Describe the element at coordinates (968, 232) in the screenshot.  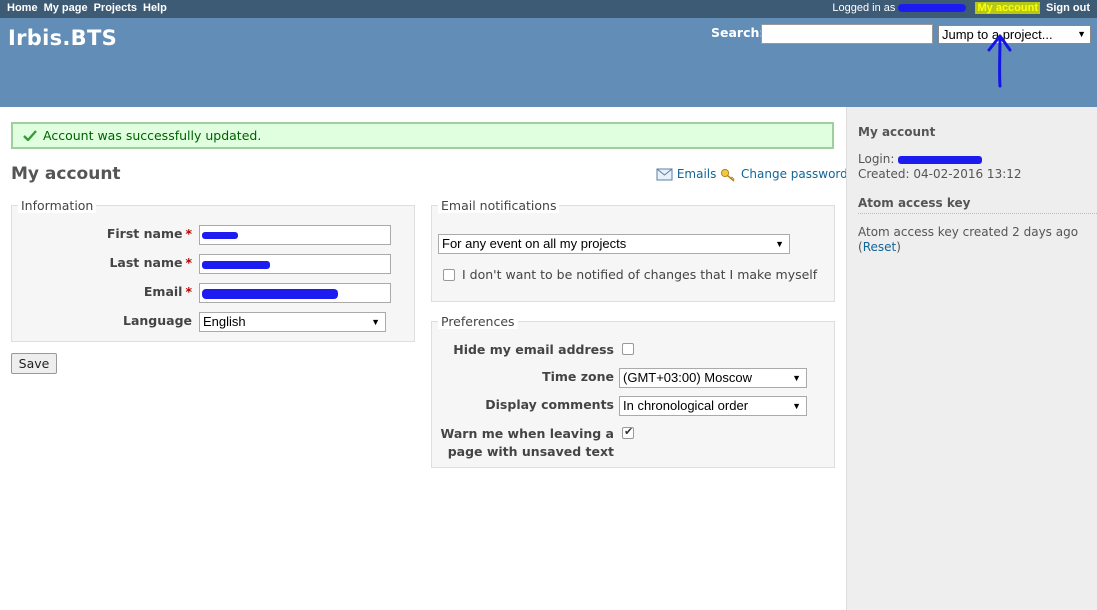
I see `atom-key-text: Atom access key created 2 days ago` at that location.